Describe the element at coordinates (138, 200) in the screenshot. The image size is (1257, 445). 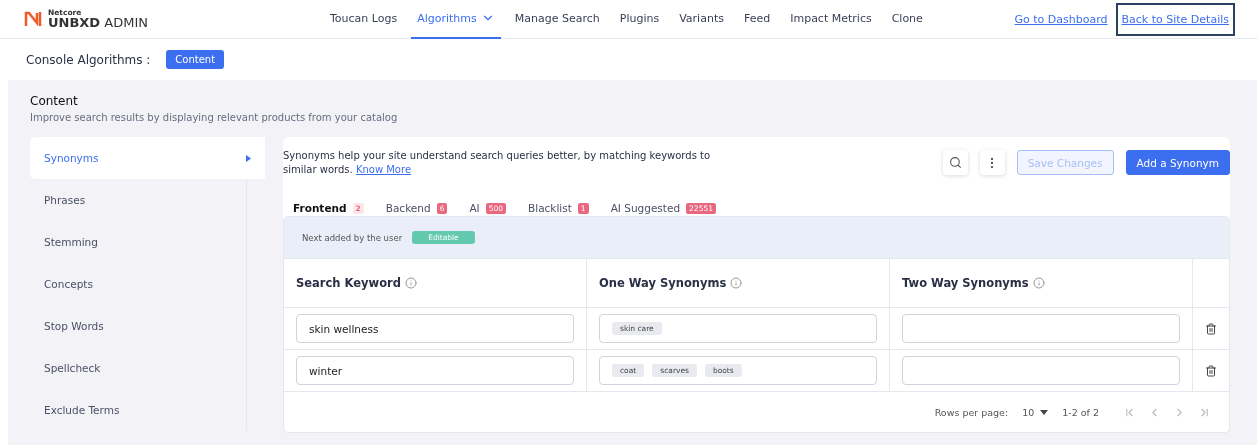
I see `sidebar-item: Phrases` at that location.